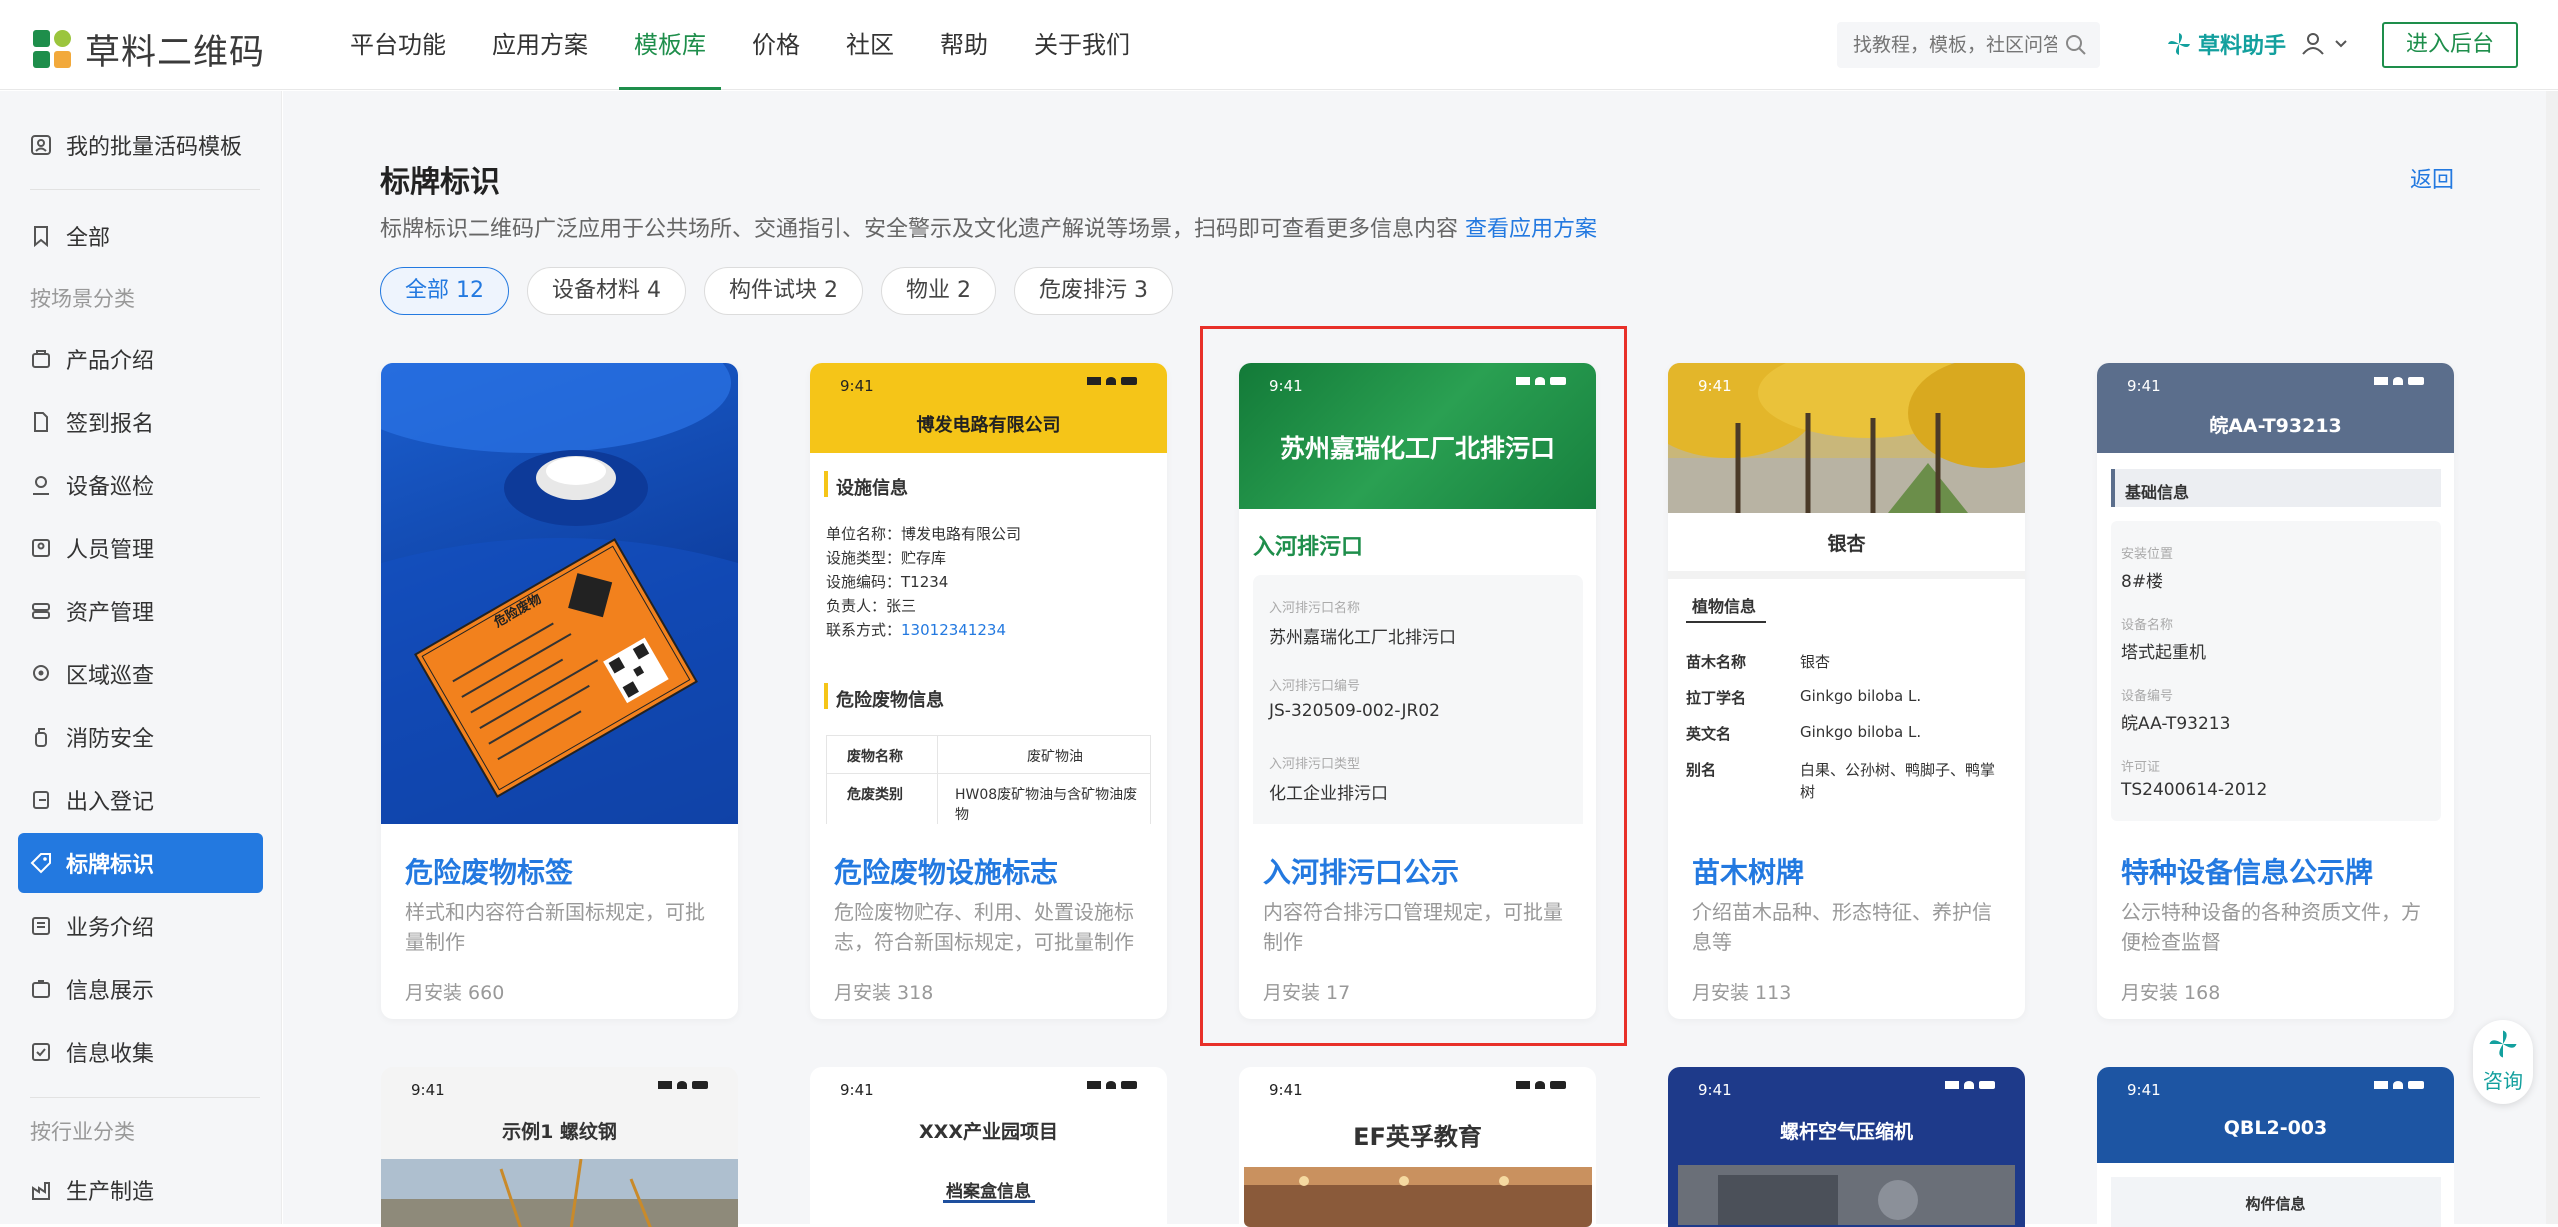 The width and height of the screenshot is (2558, 1227). I want to click on preview-line: 联系方式：13012341234, so click(916, 629).